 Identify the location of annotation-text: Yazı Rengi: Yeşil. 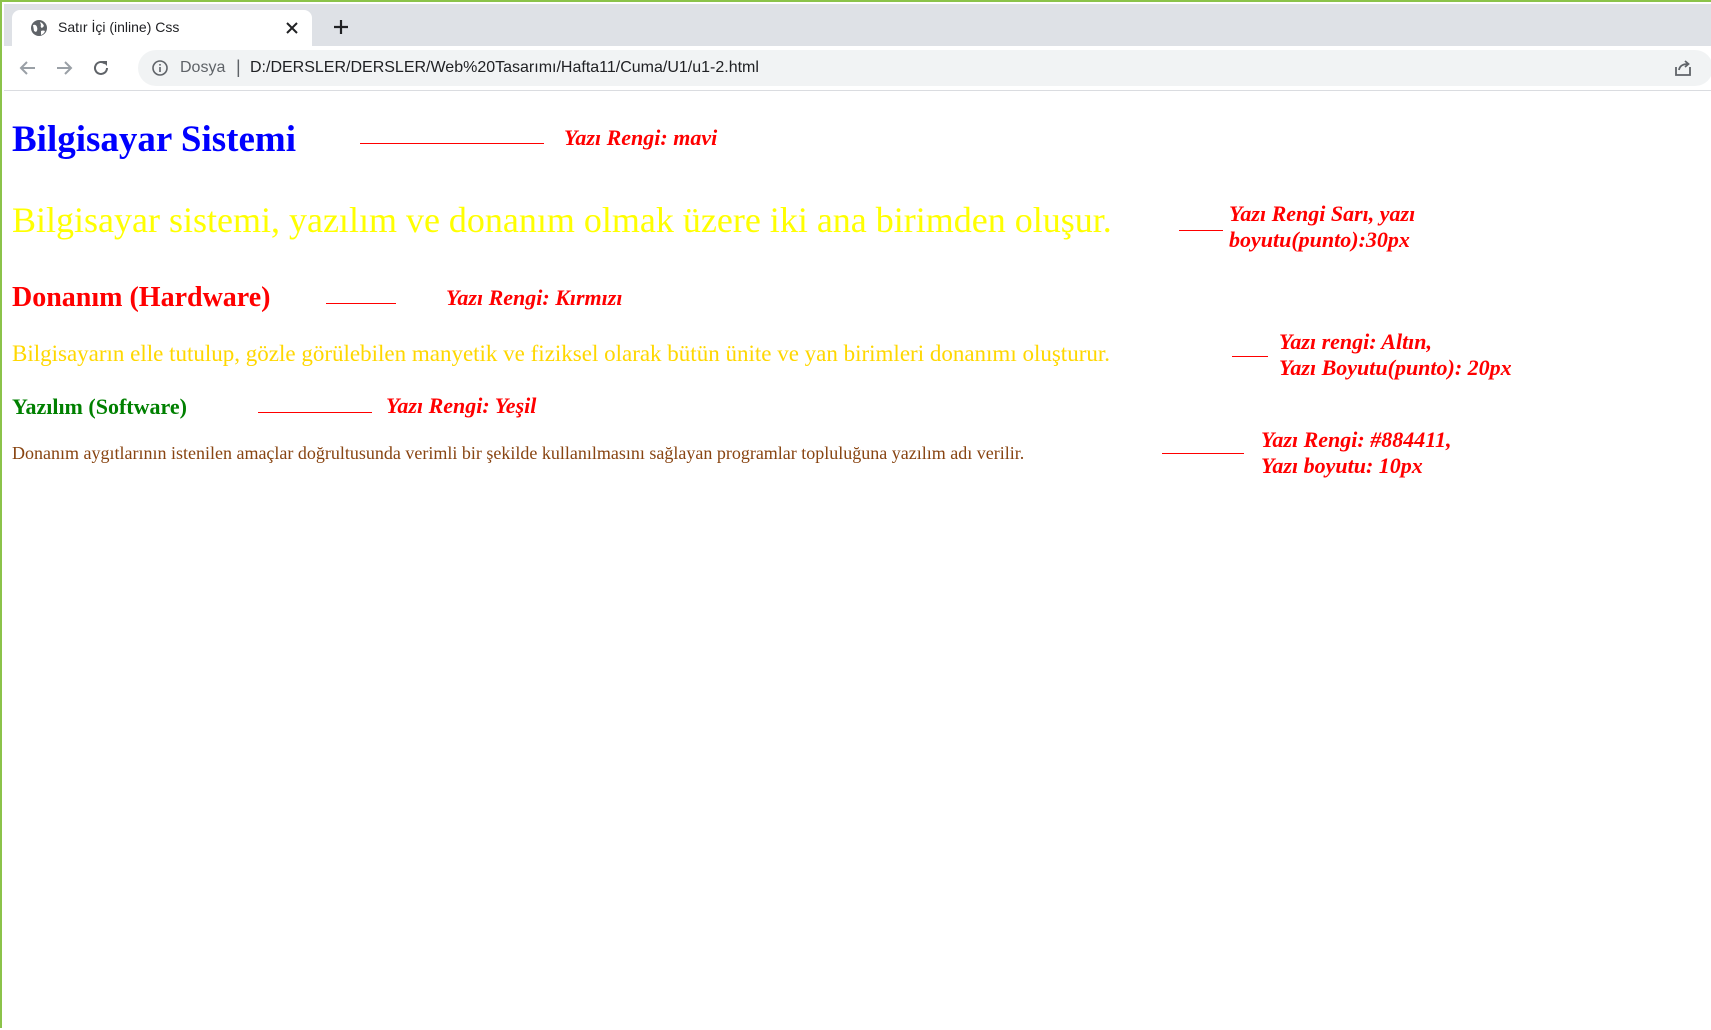
(461, 405).